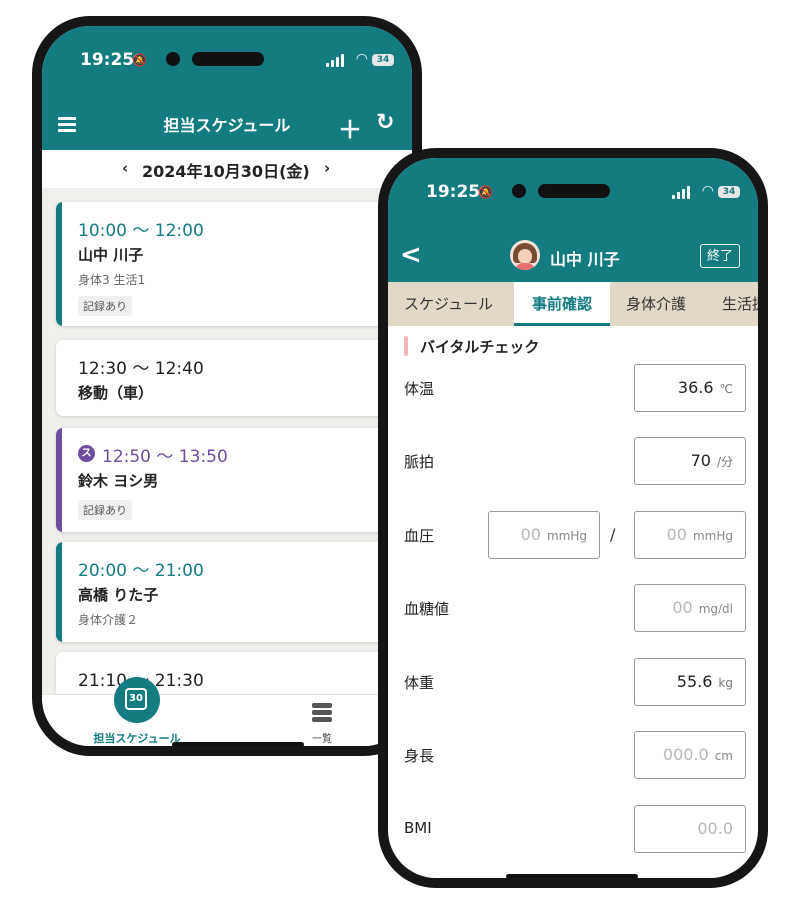  Describe the element at coordinates (406, 346) in the screenshot. I see `section-marker` at that location.